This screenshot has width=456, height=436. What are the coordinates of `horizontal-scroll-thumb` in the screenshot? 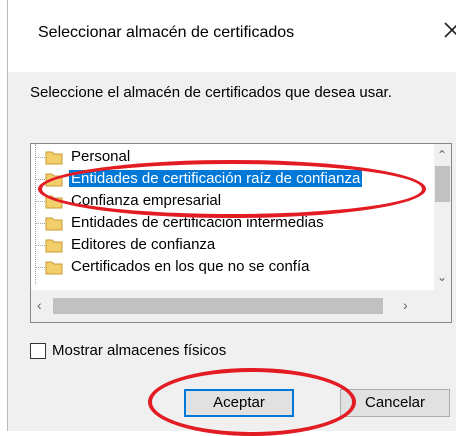 It's located at (218, 306).